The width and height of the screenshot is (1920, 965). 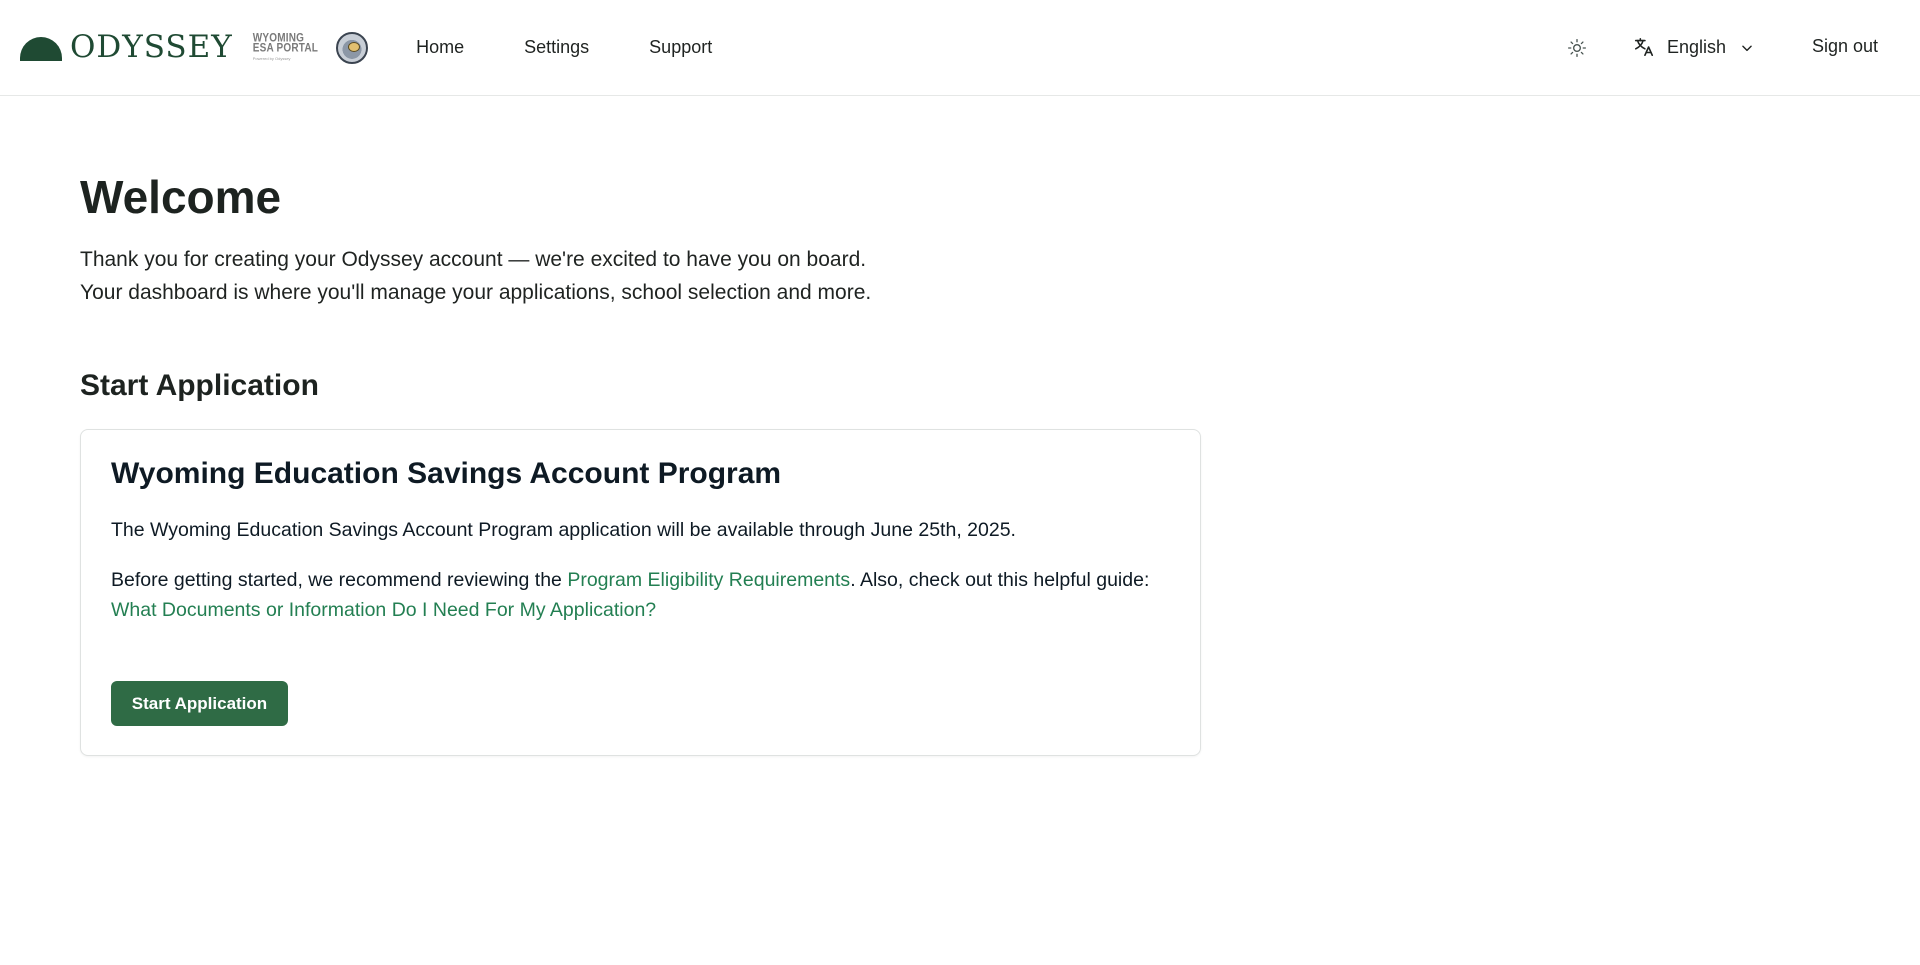 I want to click on language-label: English, so click(x=1697, y=46).